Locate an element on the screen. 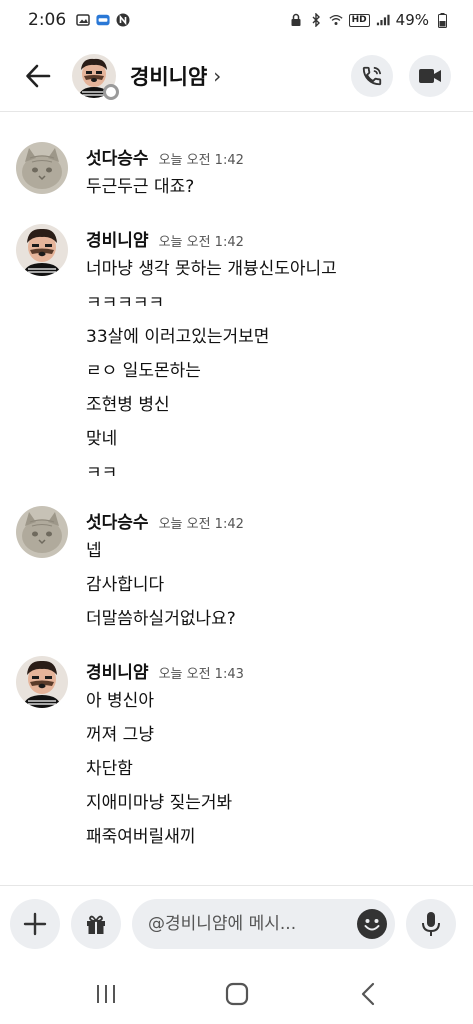 Image resolution: width=473 pixels, height=1024 pixels. recents-icon is located at coordinates (105, 994).